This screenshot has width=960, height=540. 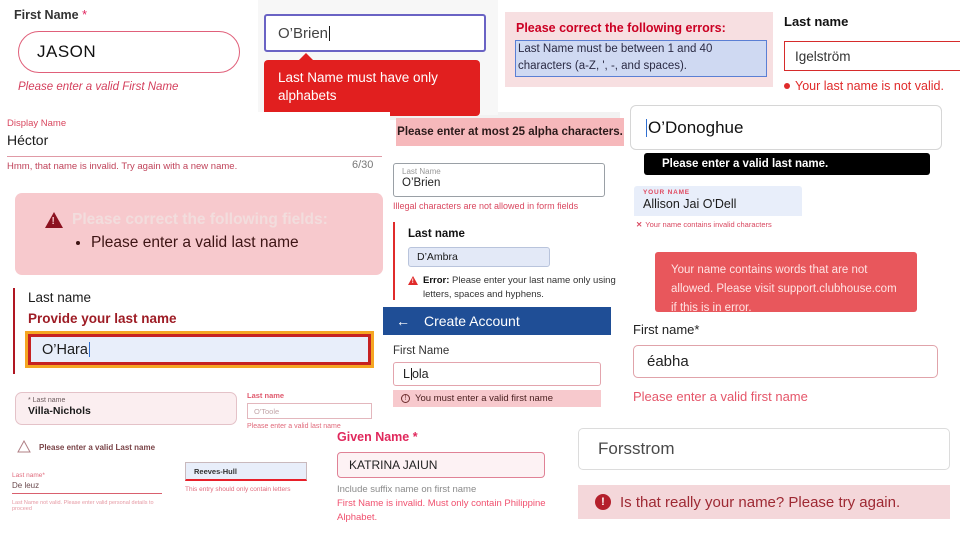 I want to click on error-banner-list: Please enter a valid last name, so click(x=230, y=243).